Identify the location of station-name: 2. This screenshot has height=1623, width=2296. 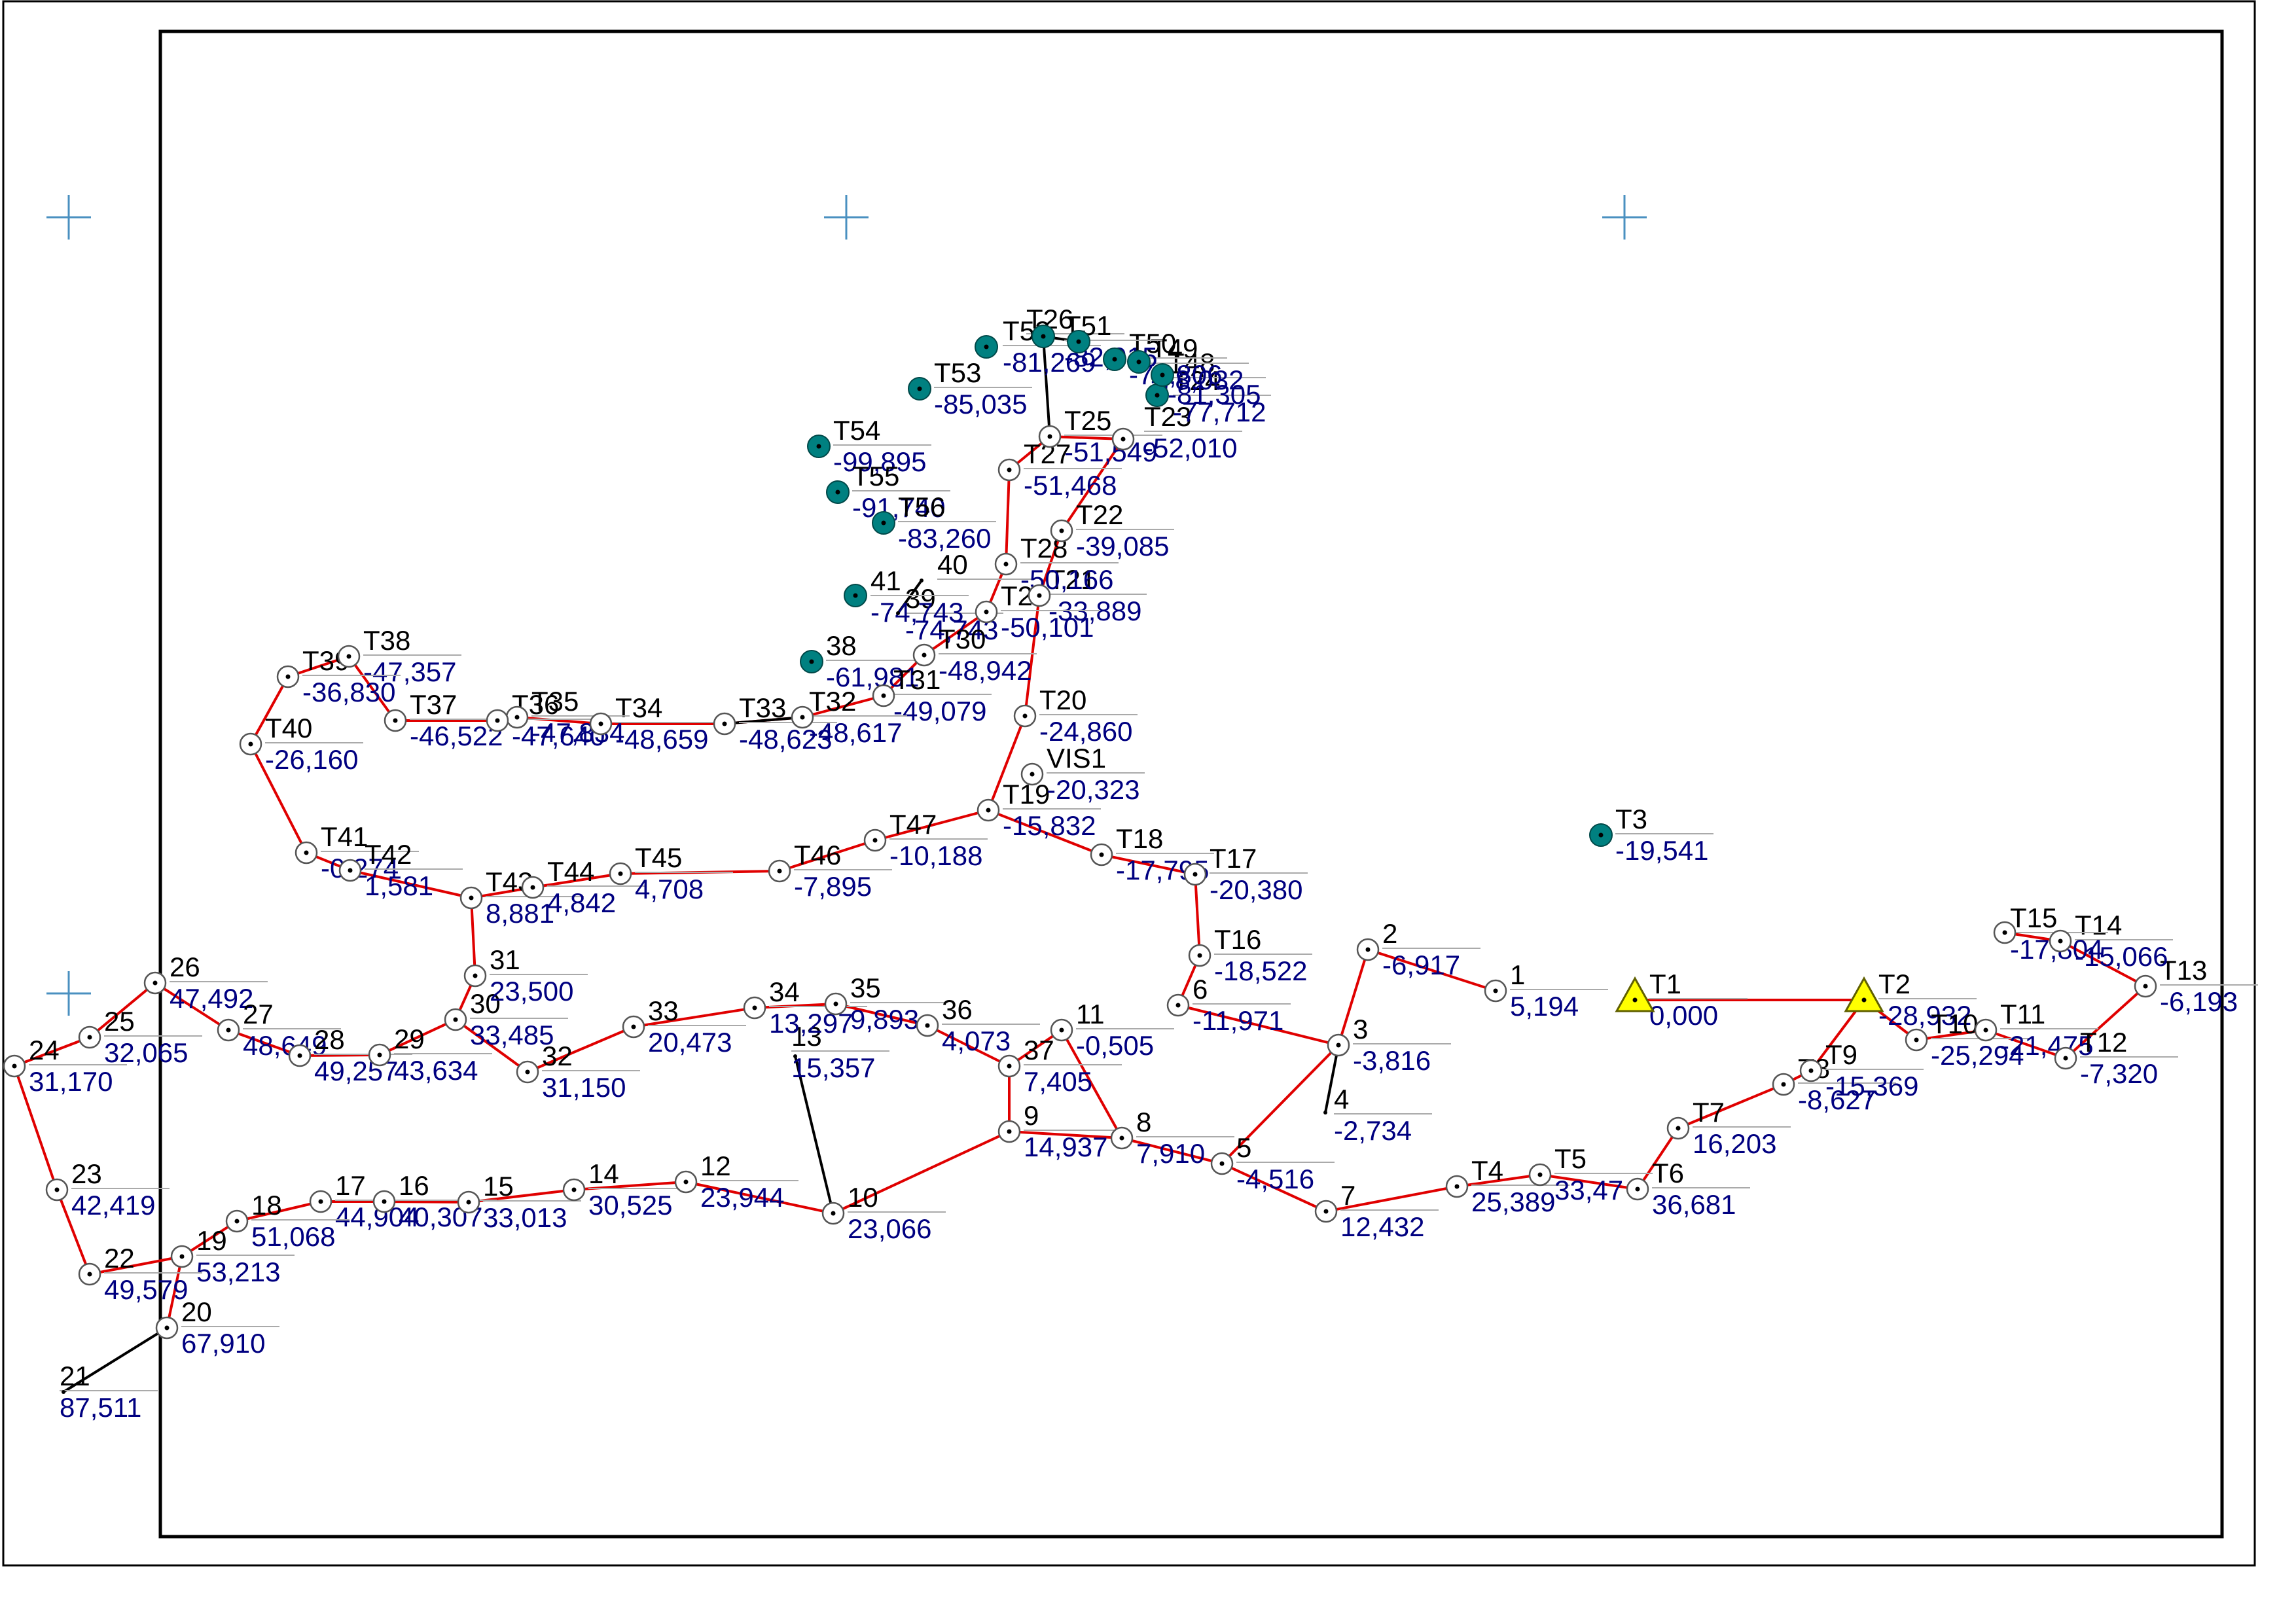
(1389, 933).